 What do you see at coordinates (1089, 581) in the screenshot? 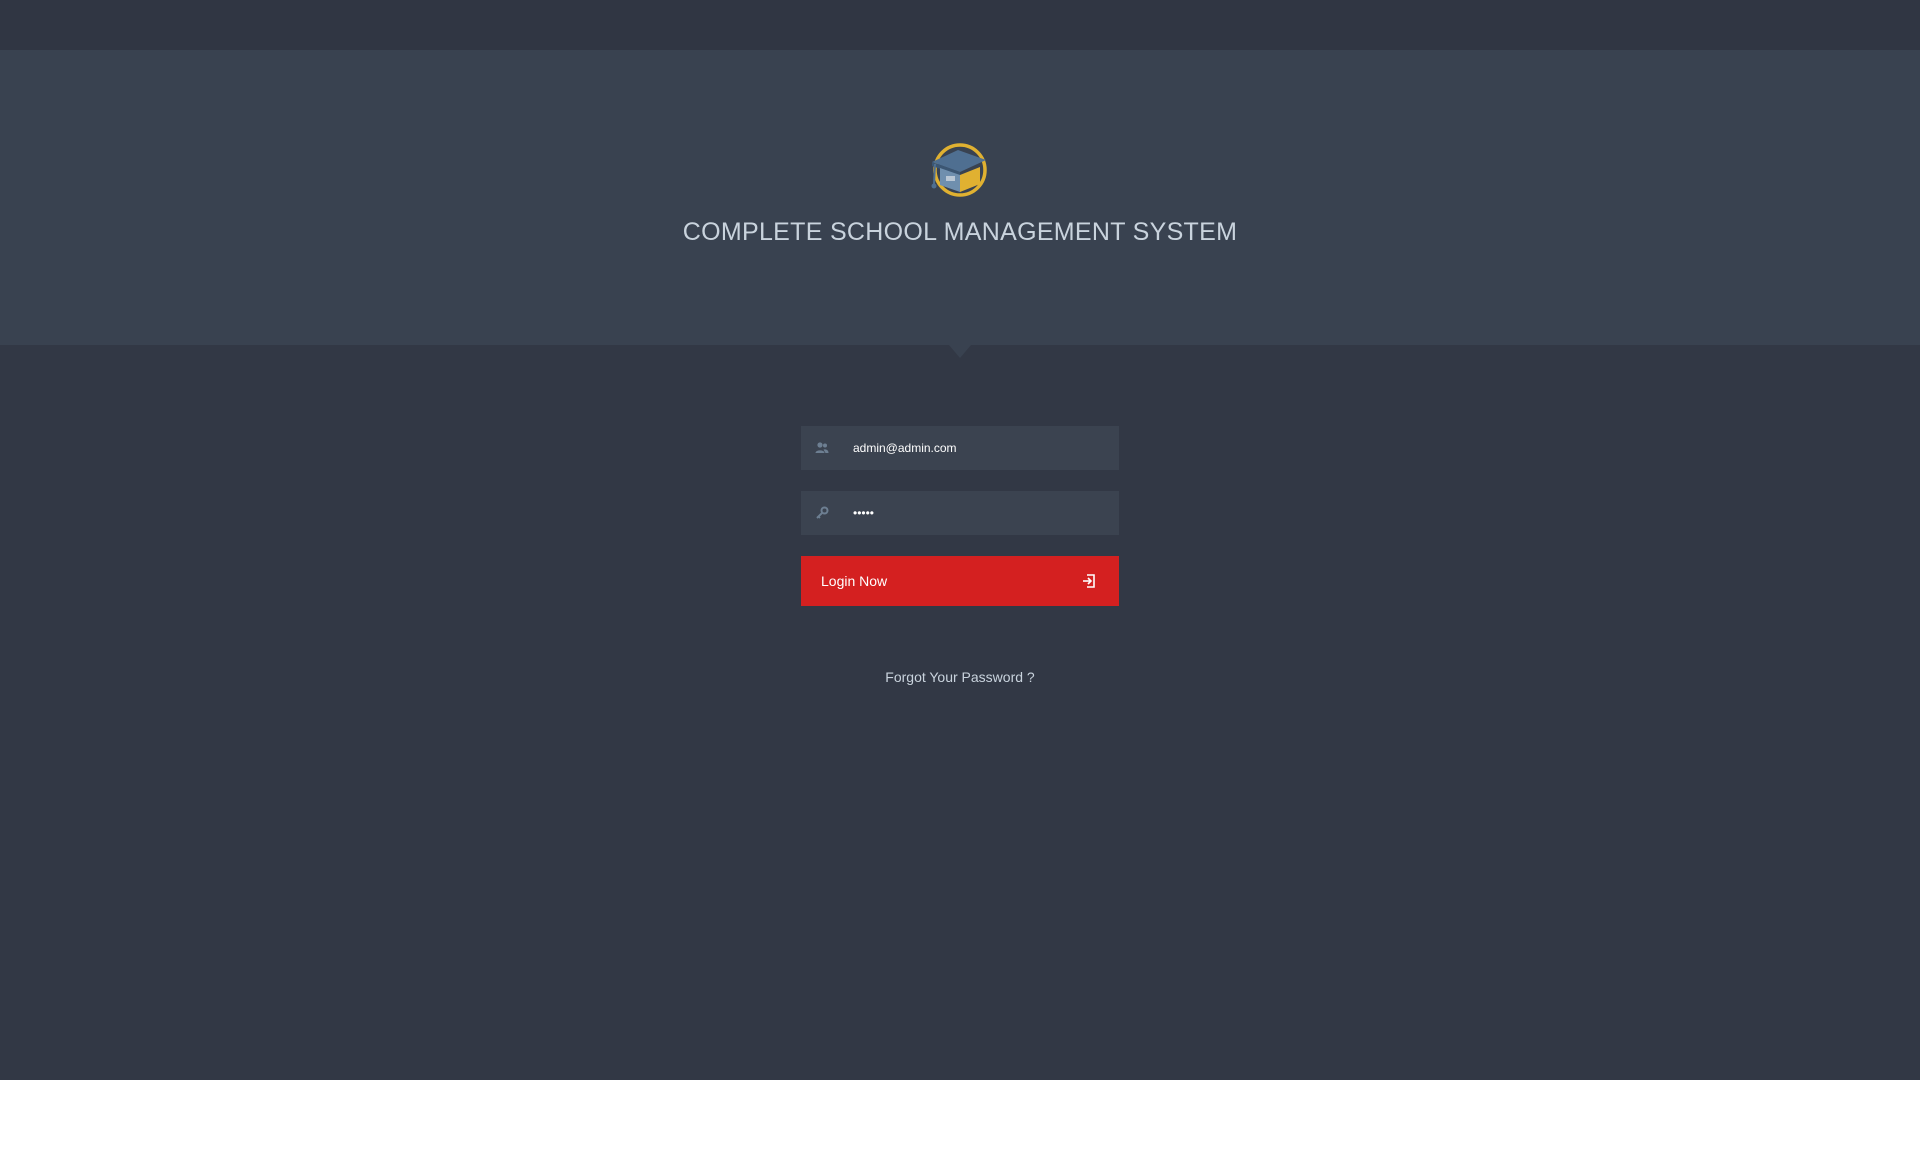
I see `sign-in-icon` at bounding box center [1089, 581].